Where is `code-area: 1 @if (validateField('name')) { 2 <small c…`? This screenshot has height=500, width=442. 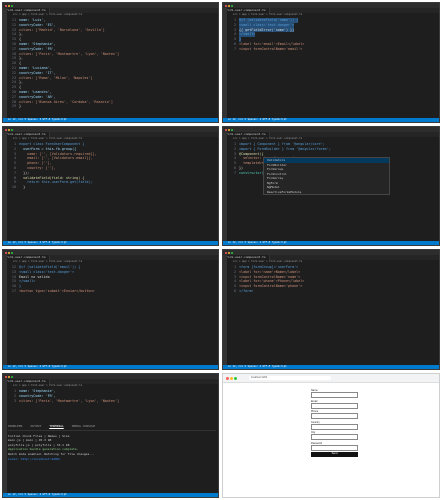 code-area: 1 @if (validateField('name')) { 2 <small c… is located at coordinates (332, 35).